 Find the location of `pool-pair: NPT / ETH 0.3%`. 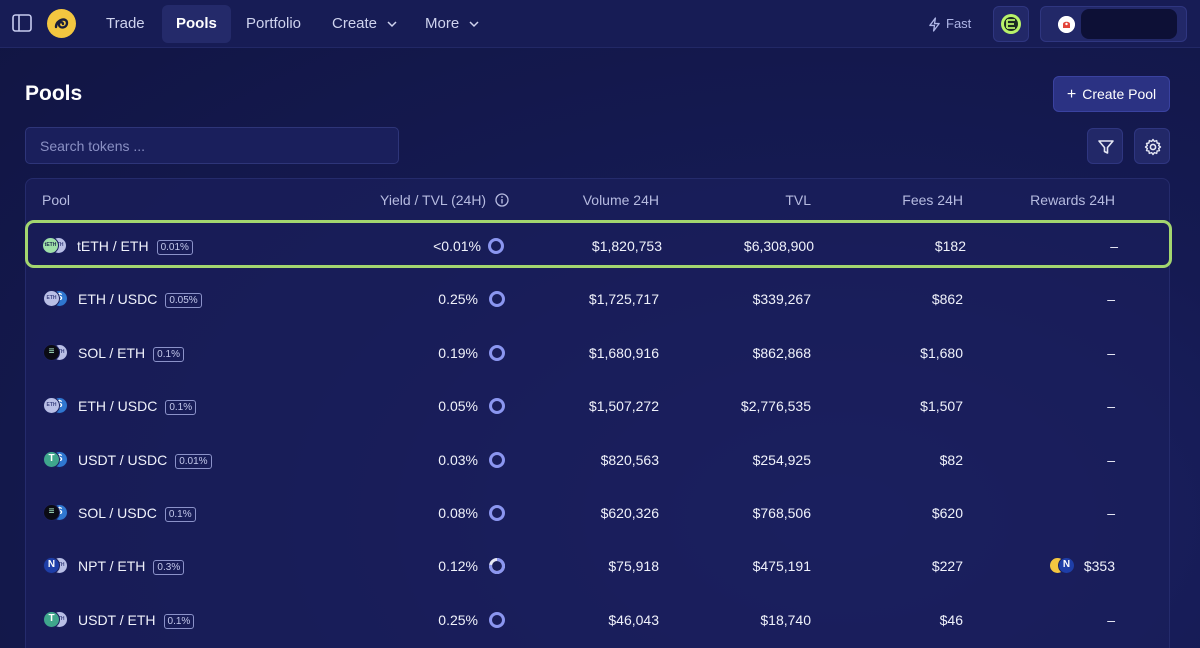

pool-pair: NPT / ETH 0.3% is located at coordinates (131, 567).